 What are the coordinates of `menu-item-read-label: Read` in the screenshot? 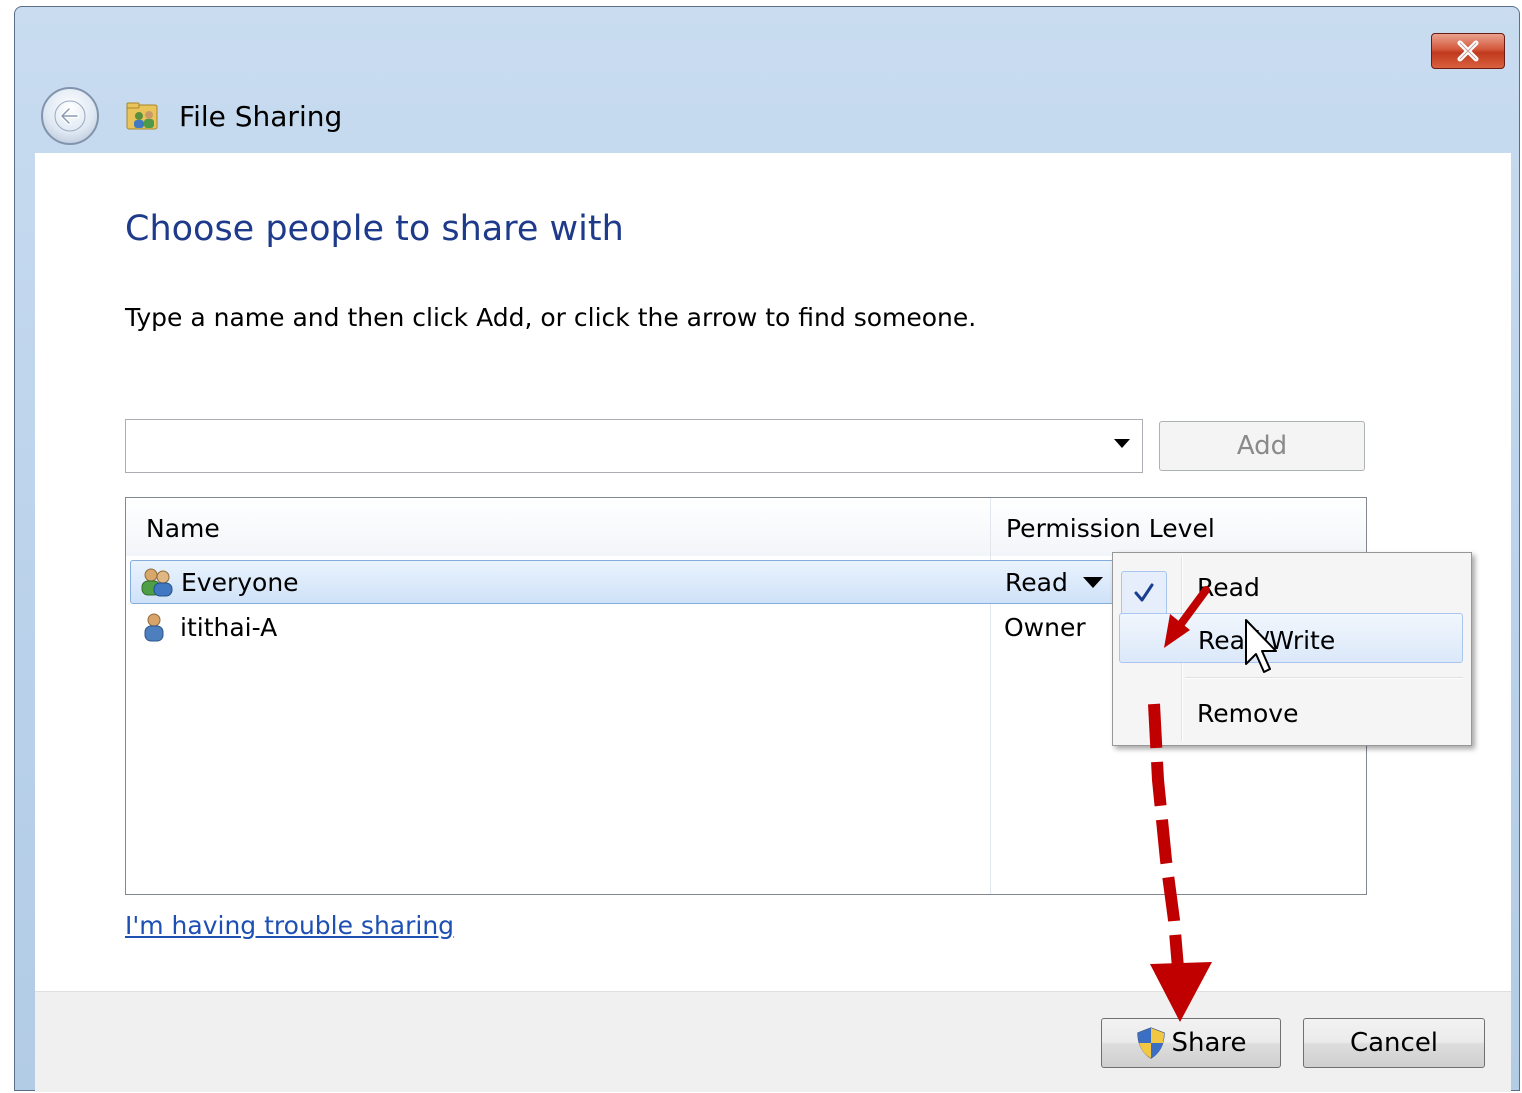 It's located at (1228, 587).